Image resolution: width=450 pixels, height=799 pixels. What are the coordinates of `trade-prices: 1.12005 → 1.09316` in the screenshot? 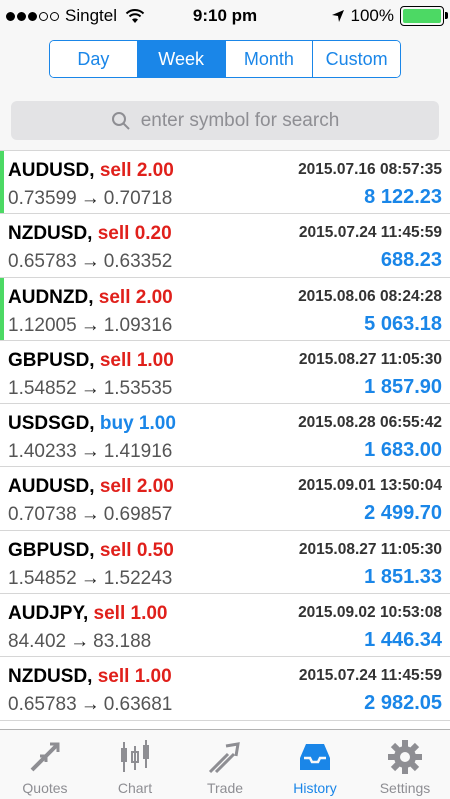 It's located at (90, 326).